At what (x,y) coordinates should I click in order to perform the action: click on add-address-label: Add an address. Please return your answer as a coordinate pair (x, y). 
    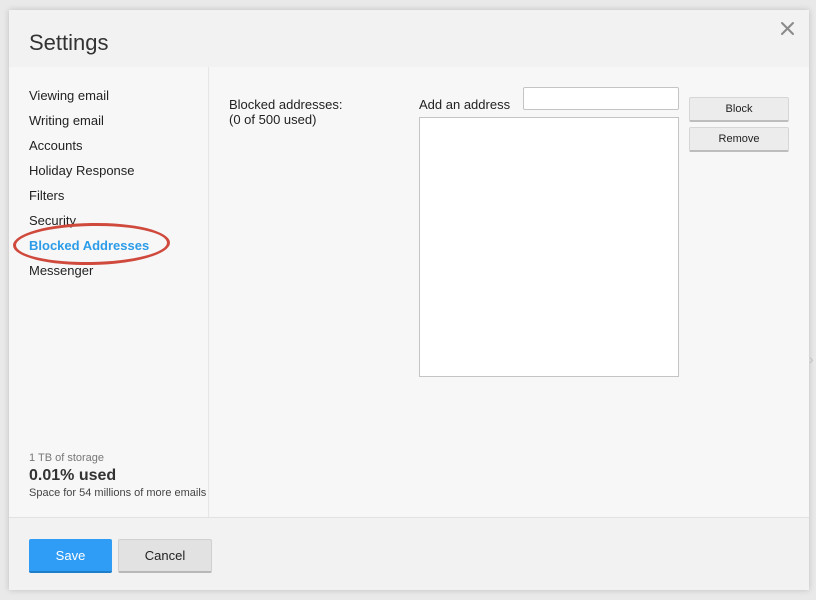
    Looking at the image, I should click on (465, 104).